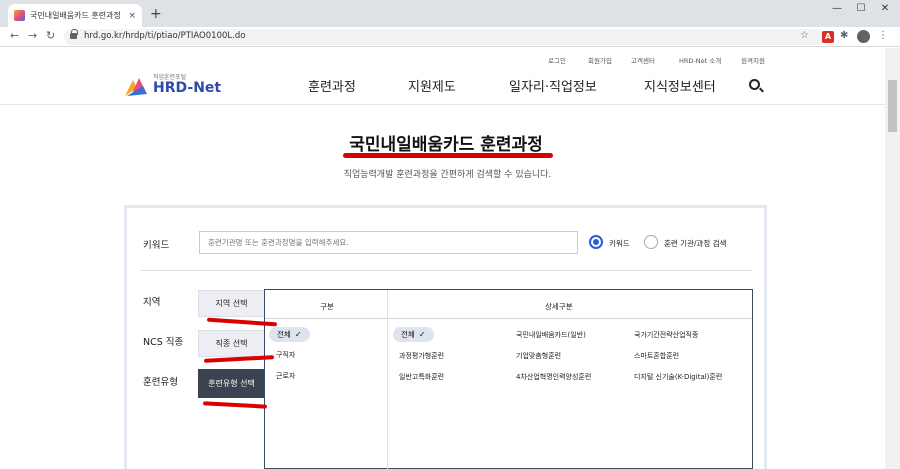  What do you see at coordinates (152, 302) in the screenshot?
I see `region-label: 지역` at bounding box center [152, 302].